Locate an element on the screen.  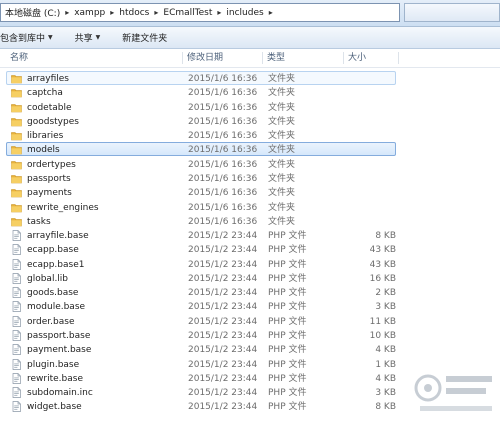
folder-row: ordertypes 2015/1/6 16:36 文件夹 is located at coordinates (201, 164).